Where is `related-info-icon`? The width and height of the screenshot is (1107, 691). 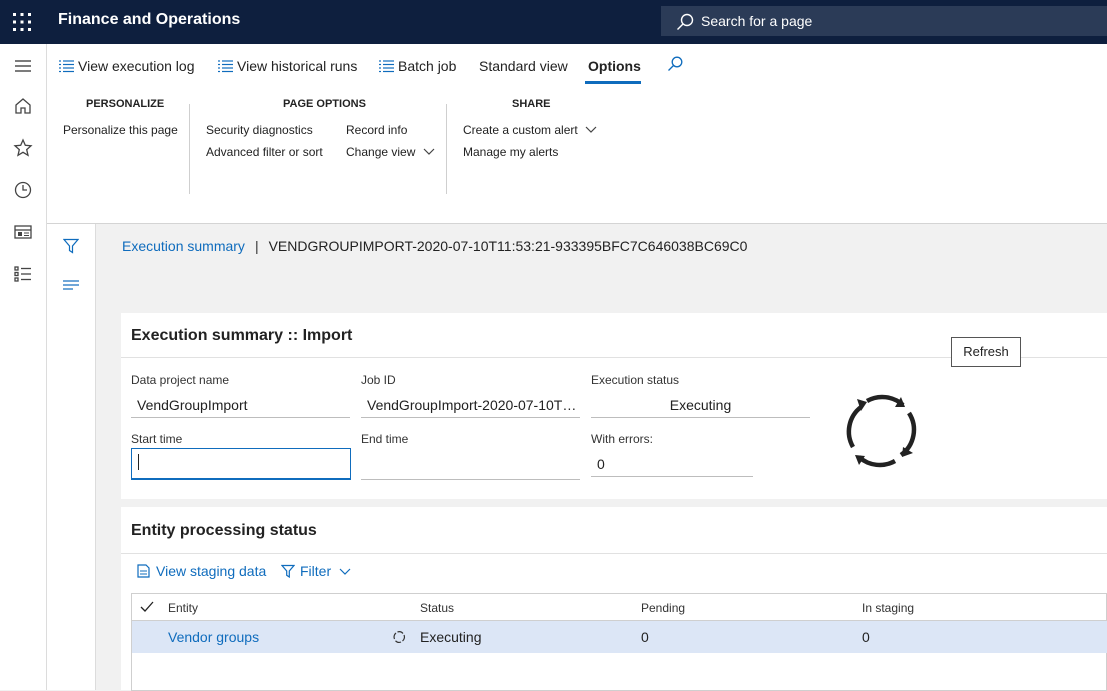 related-info-icon is located at coordinates (71, 285).